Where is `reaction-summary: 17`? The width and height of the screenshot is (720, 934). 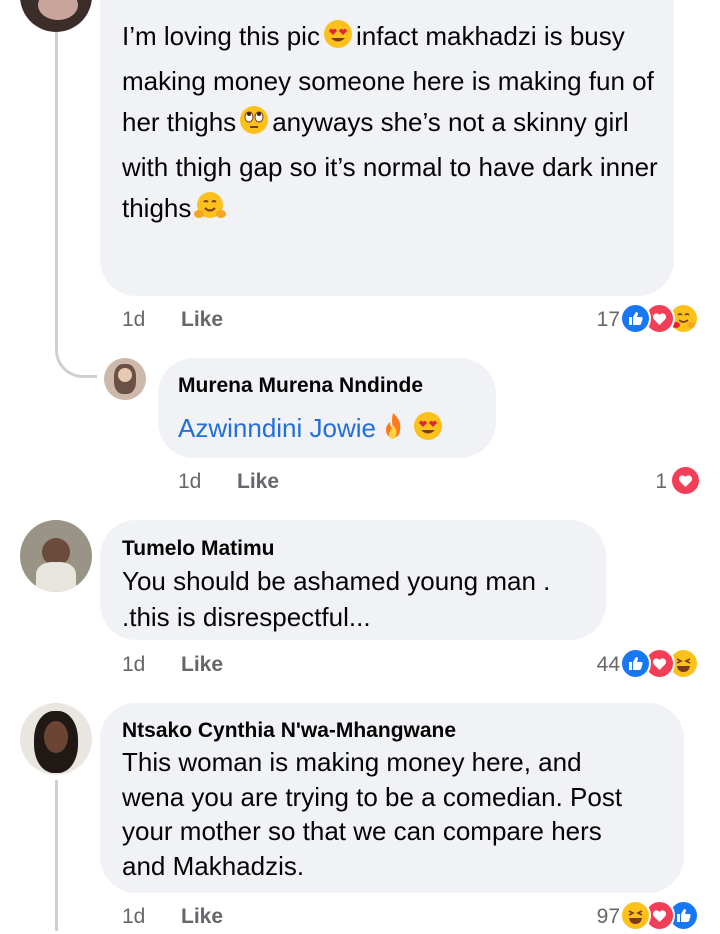
reaction-summary: 17 is located at coordinates (632, 320).